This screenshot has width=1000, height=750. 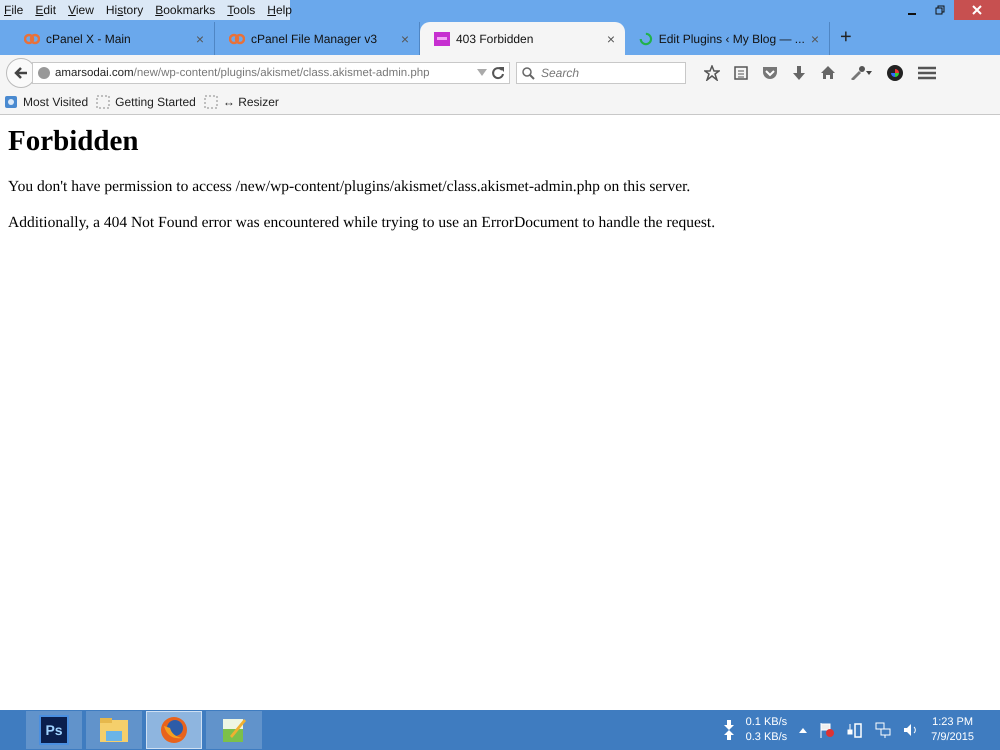 I want to click on minimize-icon, so click(x=912, y=14).